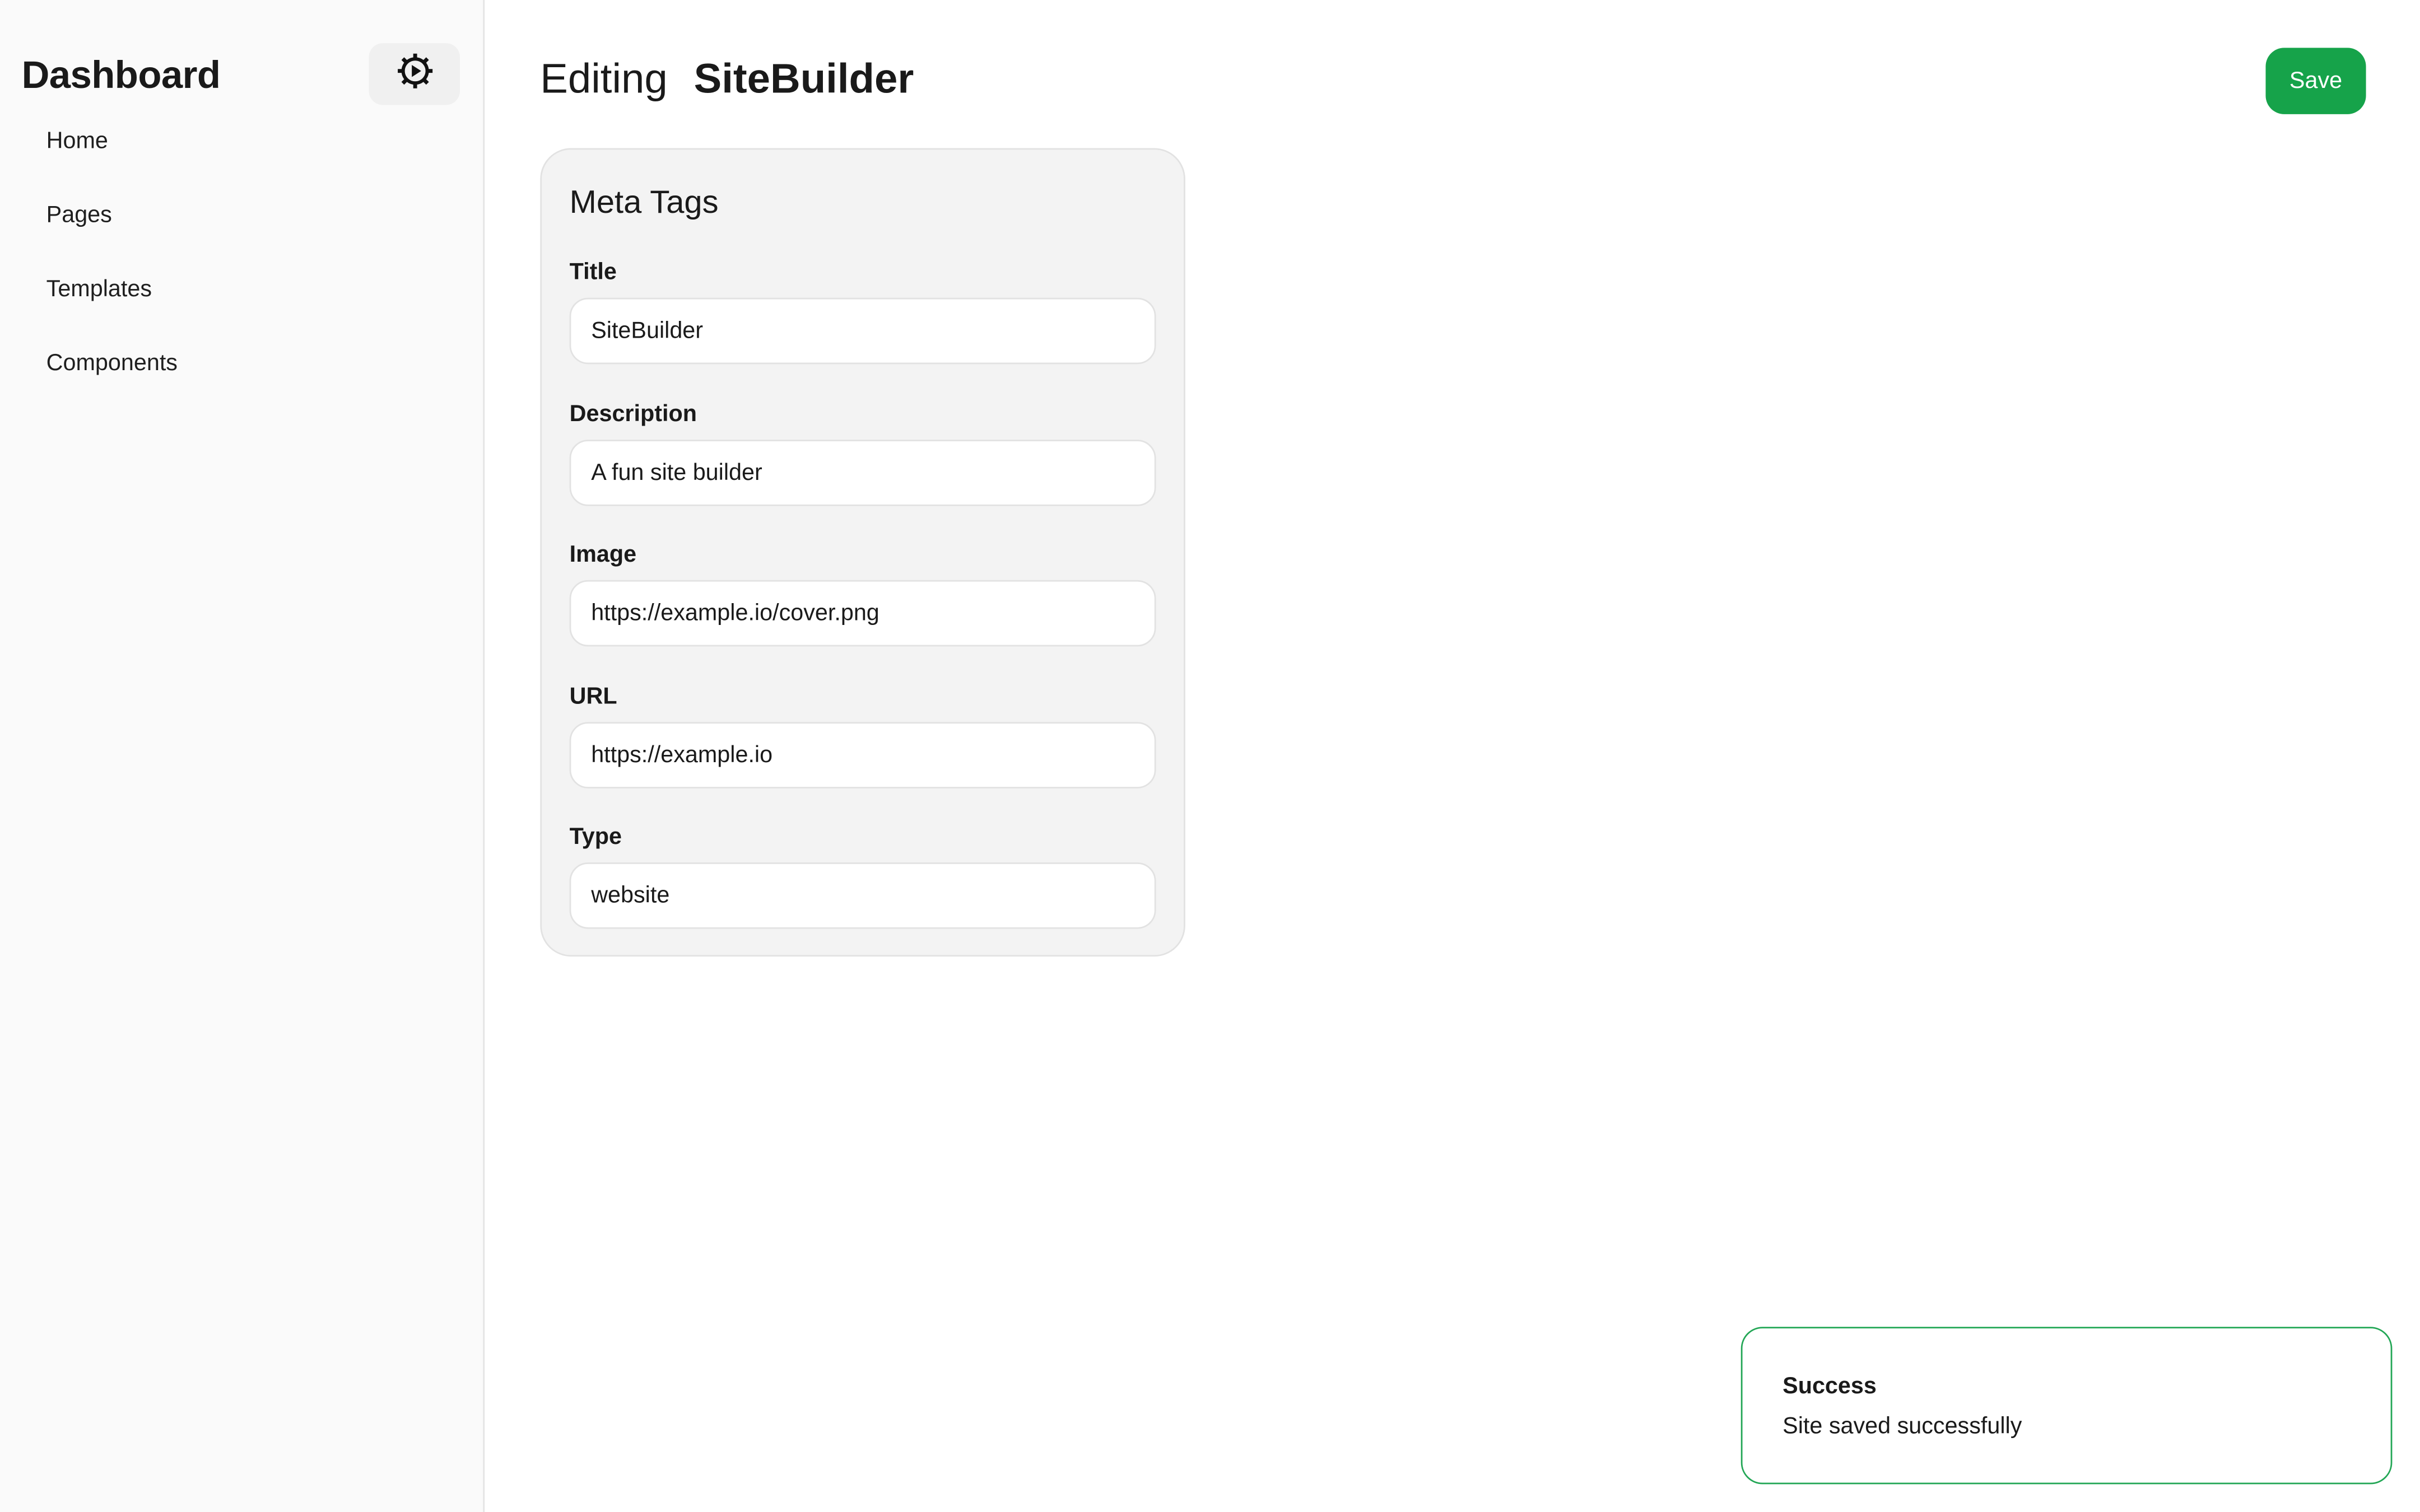  Describe the element at coordinates (603, 555) in the screenshot. I see `image-label: Image` at that location.